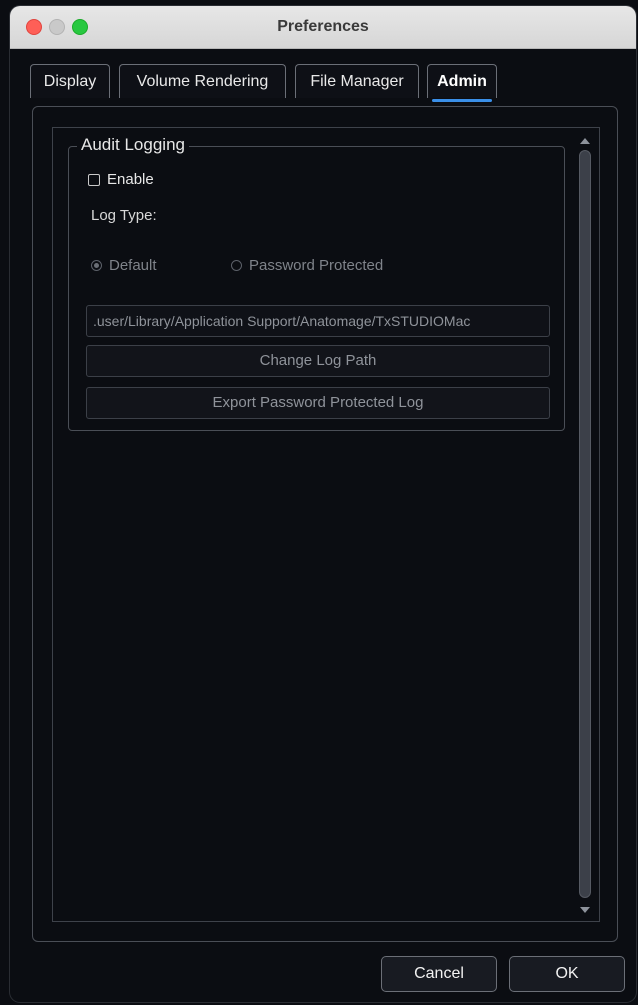 The height and width of the screenshot is (1005, 638). I want to click on radio-password-protected, so click(236, 265).